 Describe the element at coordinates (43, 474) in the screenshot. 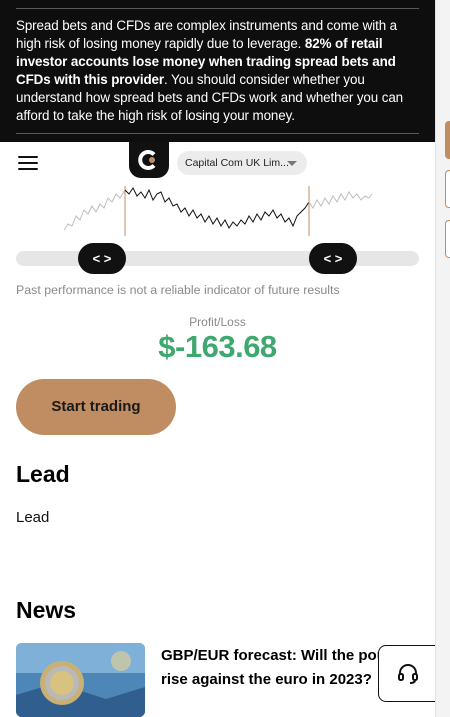

I see `lead-heading: Lead` at that location.